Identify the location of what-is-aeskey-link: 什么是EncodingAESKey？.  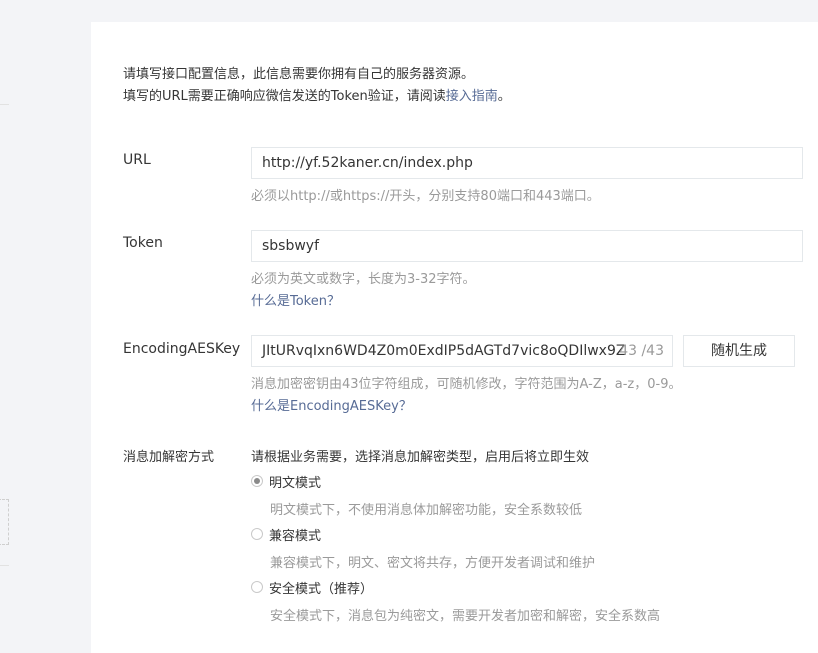
(331, 404).